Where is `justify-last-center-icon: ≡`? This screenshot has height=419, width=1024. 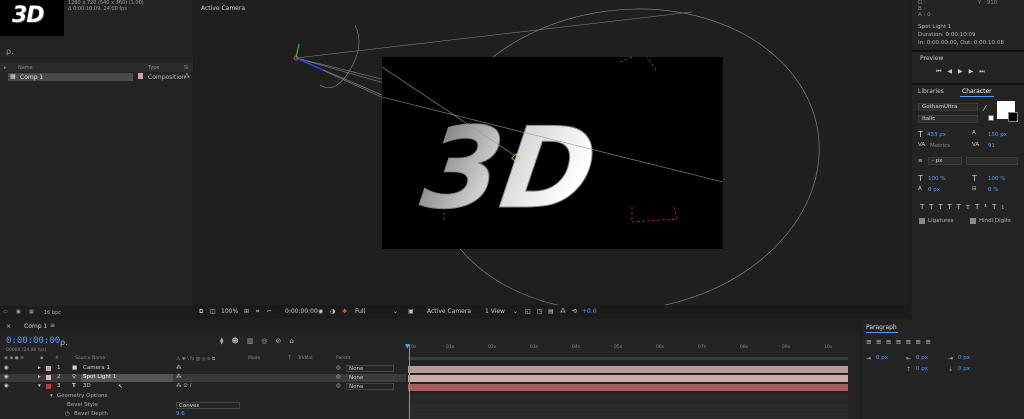 justify-last-center-icon: ≡ is located at coordinates (911, 342).